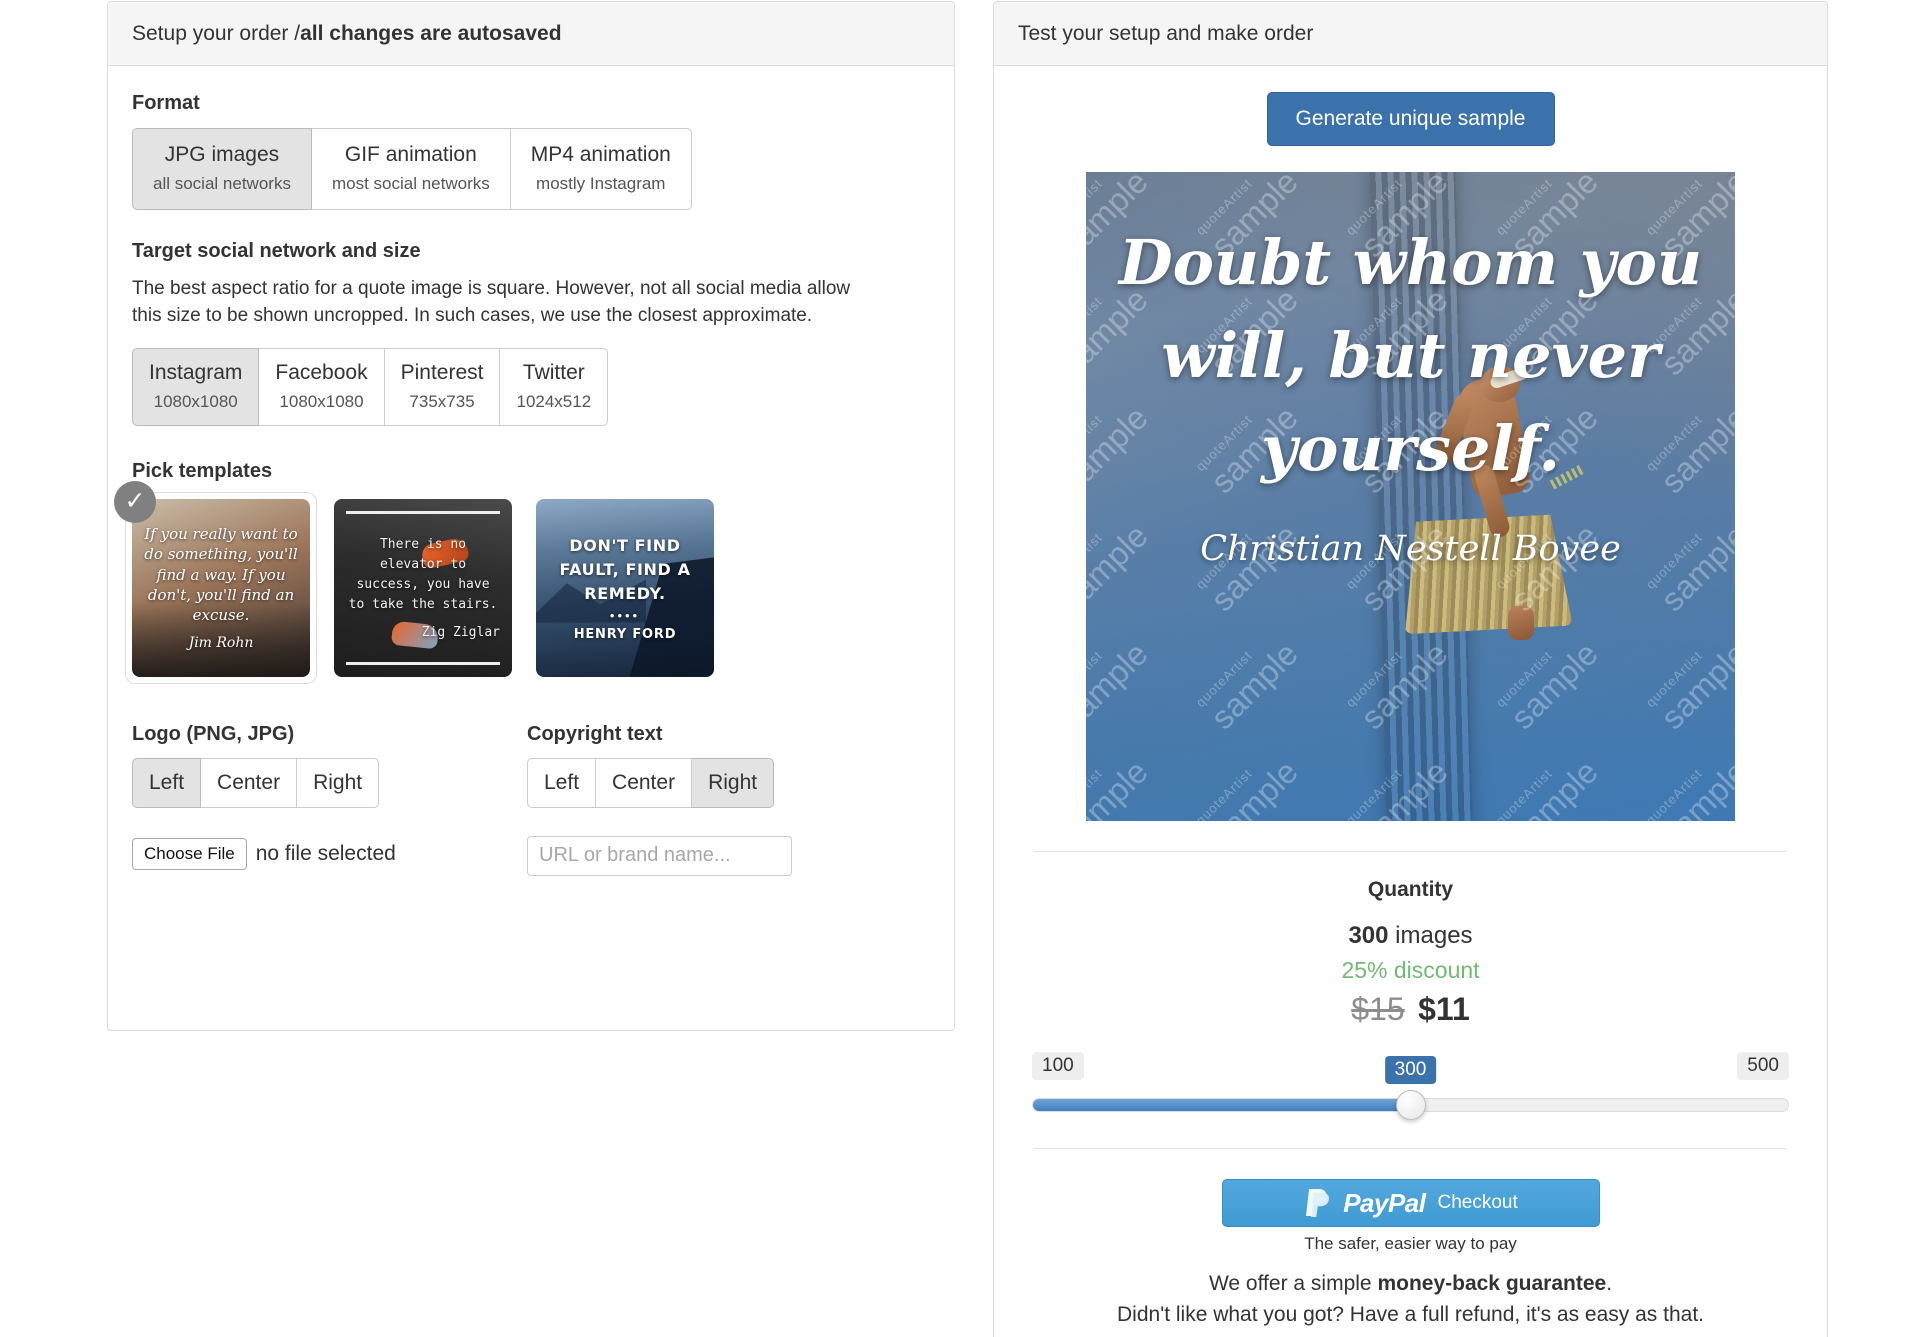  I want to click on network-option-pinterest-label: Pinterest, so click(442, 372).